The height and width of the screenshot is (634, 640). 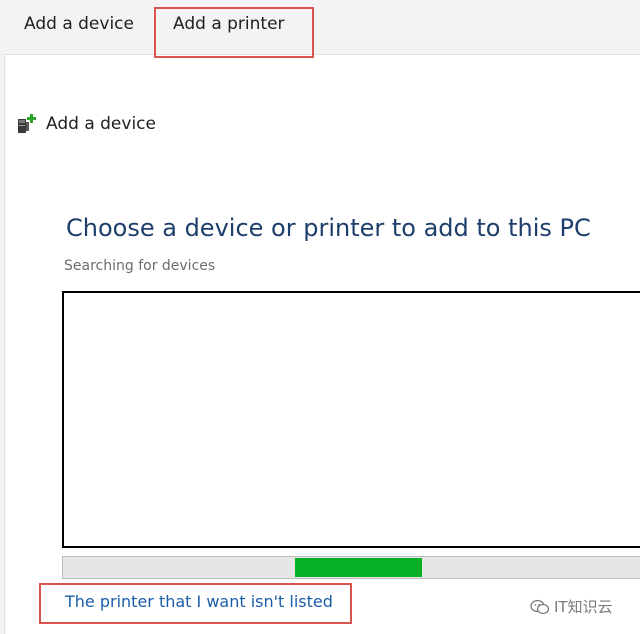 I want to click on dialog-title-bar: Add a device, so click(x=86, y=124).